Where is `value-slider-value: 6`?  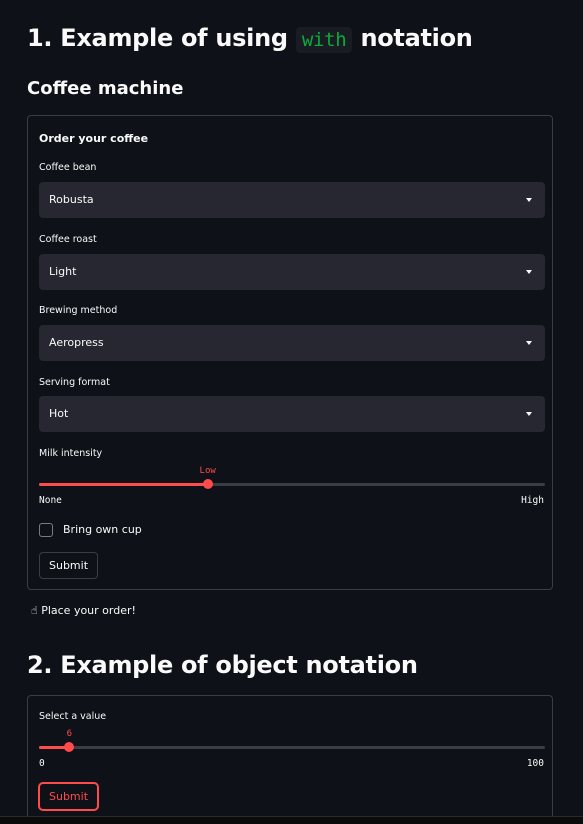
value-slider-value: 6 is located at coordinates (69, 734).